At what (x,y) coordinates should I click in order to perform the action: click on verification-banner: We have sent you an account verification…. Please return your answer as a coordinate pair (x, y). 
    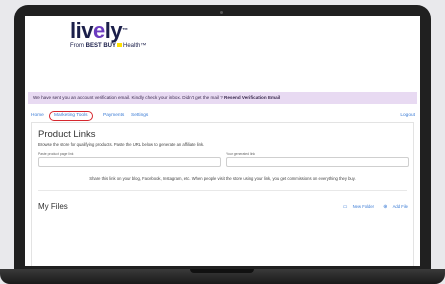
    Looking at the image, I should click on (222, 98).